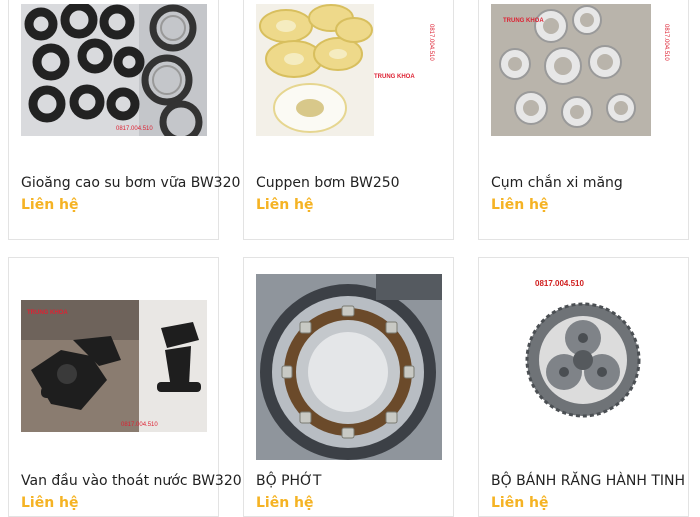 The height and width of the screenshot is (517, 700). Describe the element at coordinates (583, 360) in the screenshot. I see `planetary-gear-photo` at that location.